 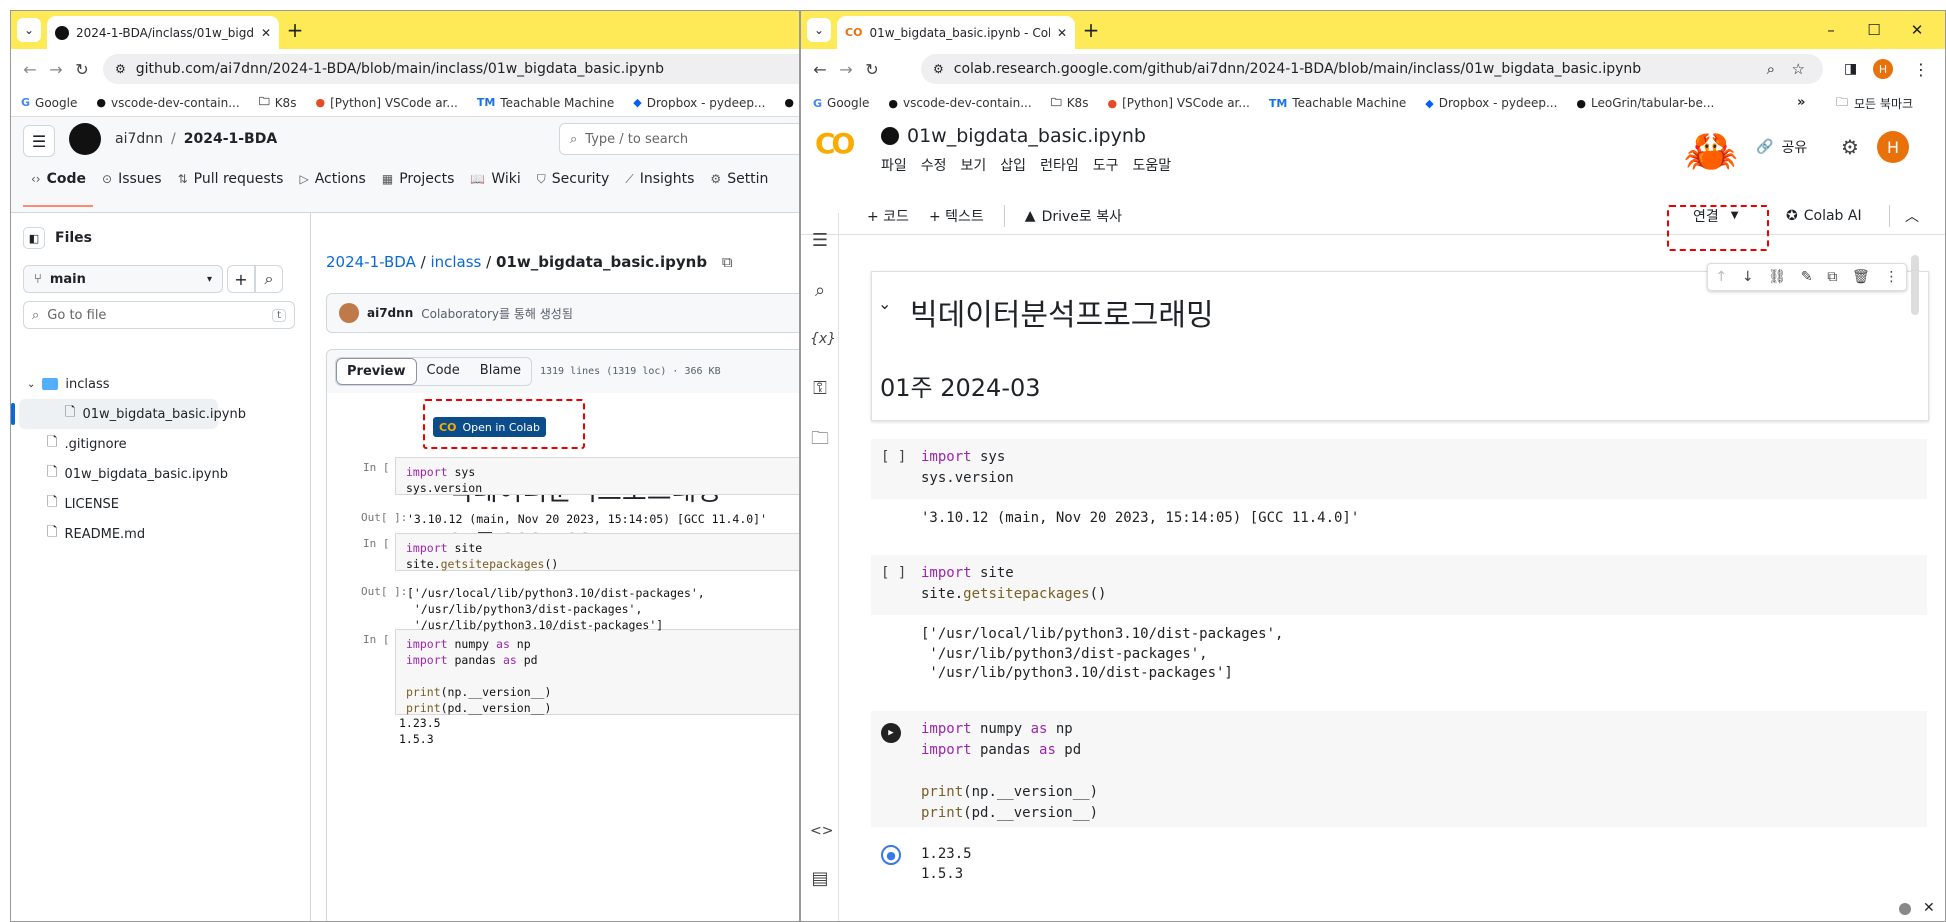 What do you see at coordinates (679, 139) in the screenshot?
I see `github-search-input: ⌕ Type / to search` at bounding box center [679, 139].